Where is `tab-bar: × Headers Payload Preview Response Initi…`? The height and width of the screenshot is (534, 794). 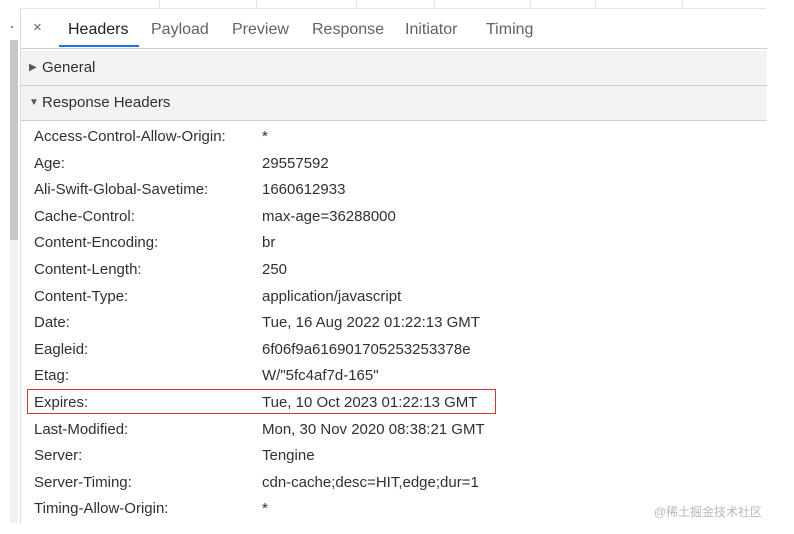
tab-bar: × Headers Payload Preview Response Initi… is located at coordinates (394, 29).